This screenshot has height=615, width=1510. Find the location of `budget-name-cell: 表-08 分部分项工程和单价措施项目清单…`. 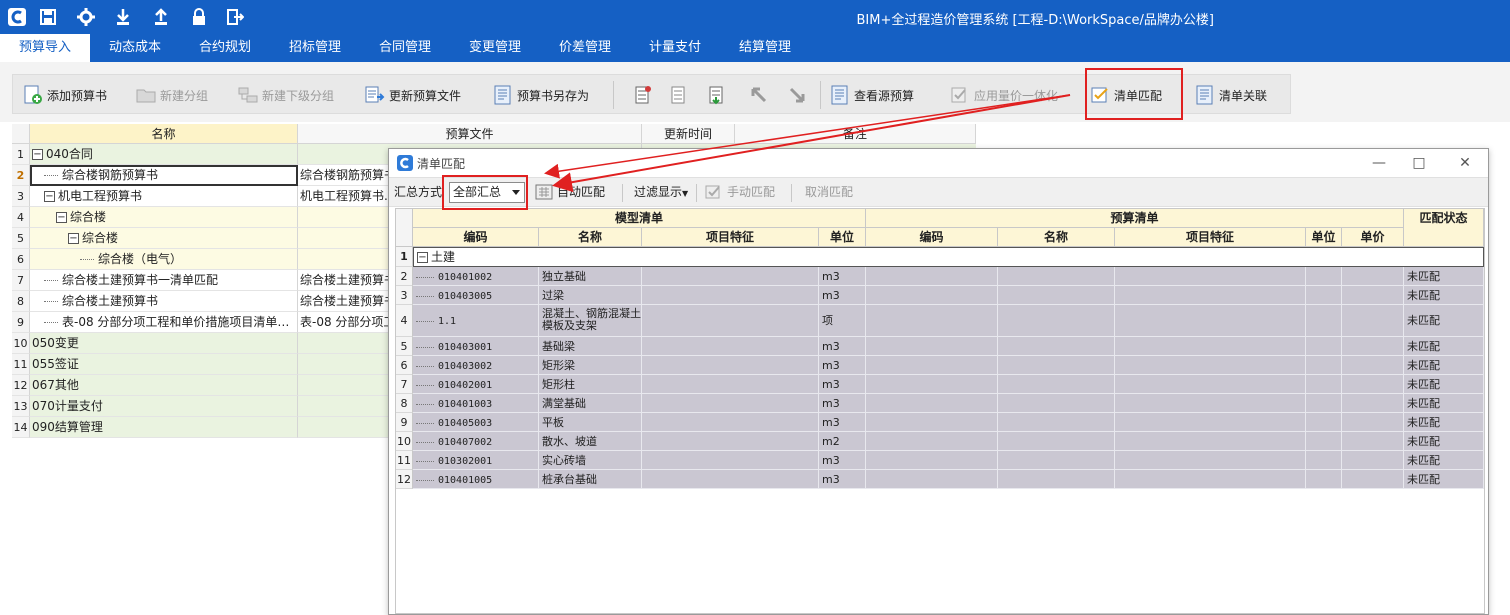

budget-name-cell: 表-08 分部分项工程和单价措施项目清单… is located at coordinates (164, 322).